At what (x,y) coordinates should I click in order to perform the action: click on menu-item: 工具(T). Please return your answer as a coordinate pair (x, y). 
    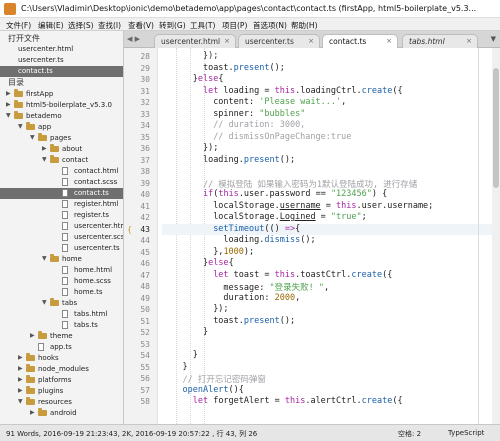
    Looking at the image, I should click on (202, 25).